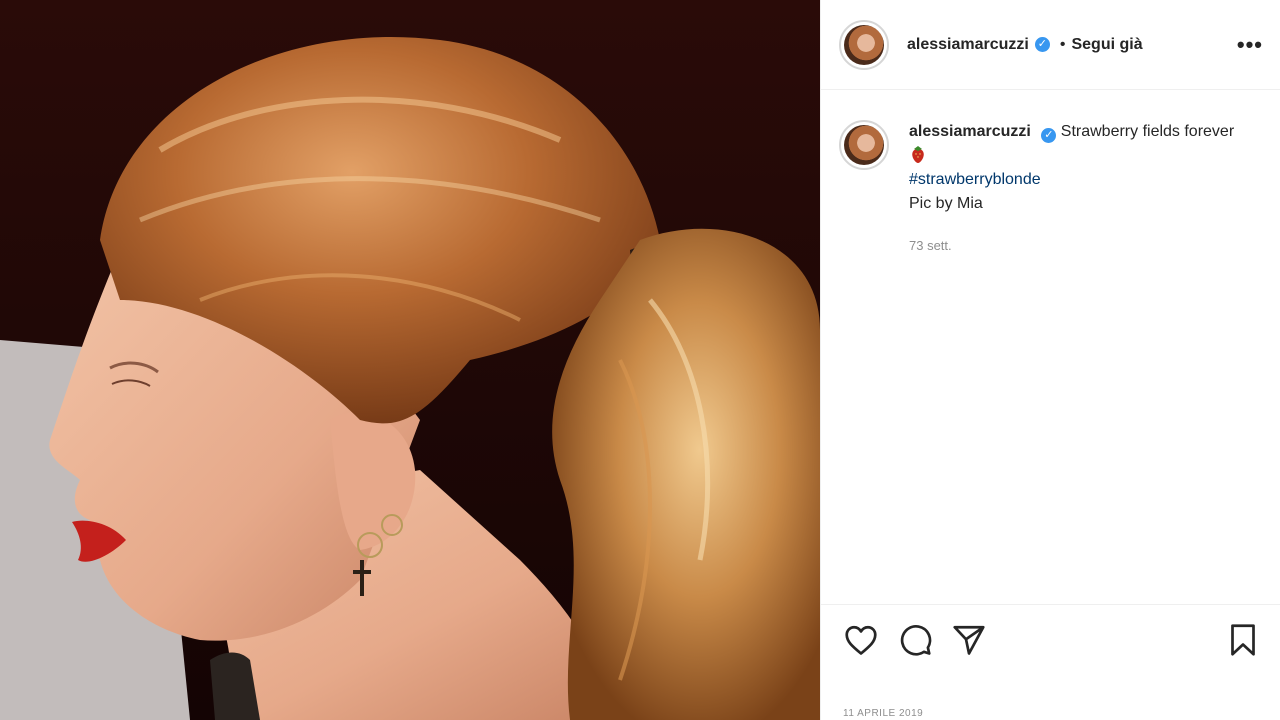 The width and height of the screenshot is (1280, 720). I want to click on caption-avatar-image, so click(864, 145).